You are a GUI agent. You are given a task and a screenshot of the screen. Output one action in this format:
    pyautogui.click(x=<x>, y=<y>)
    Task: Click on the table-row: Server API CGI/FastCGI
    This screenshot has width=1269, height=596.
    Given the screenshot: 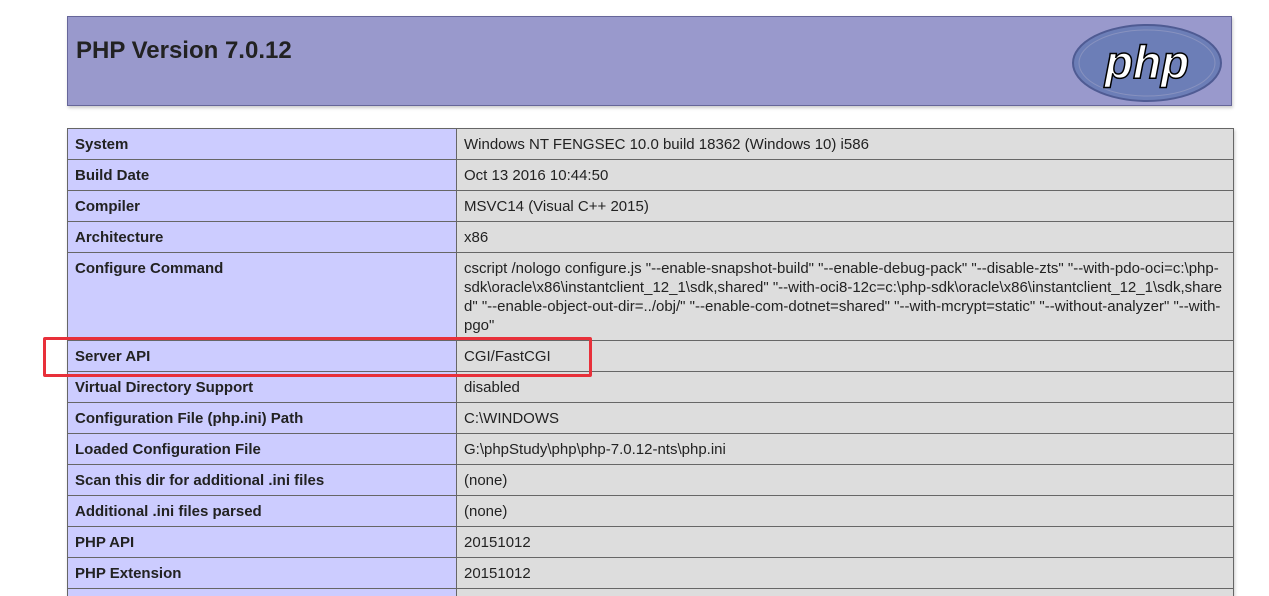 What is the action you would take?
    pyautogui.click(x=650, y=356)
    